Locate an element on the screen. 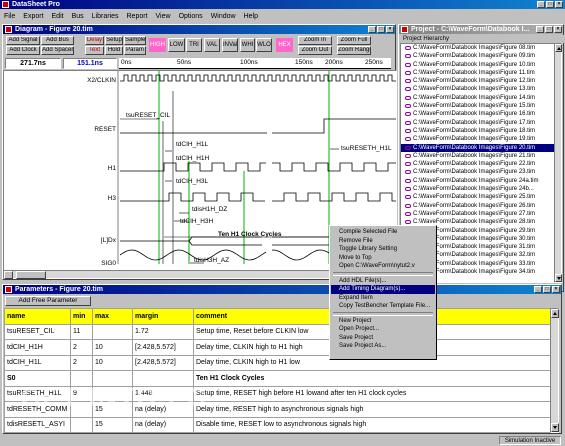 The image size is (565, 446). signal-label-h3: H3 is located at coordinates (112, 198).